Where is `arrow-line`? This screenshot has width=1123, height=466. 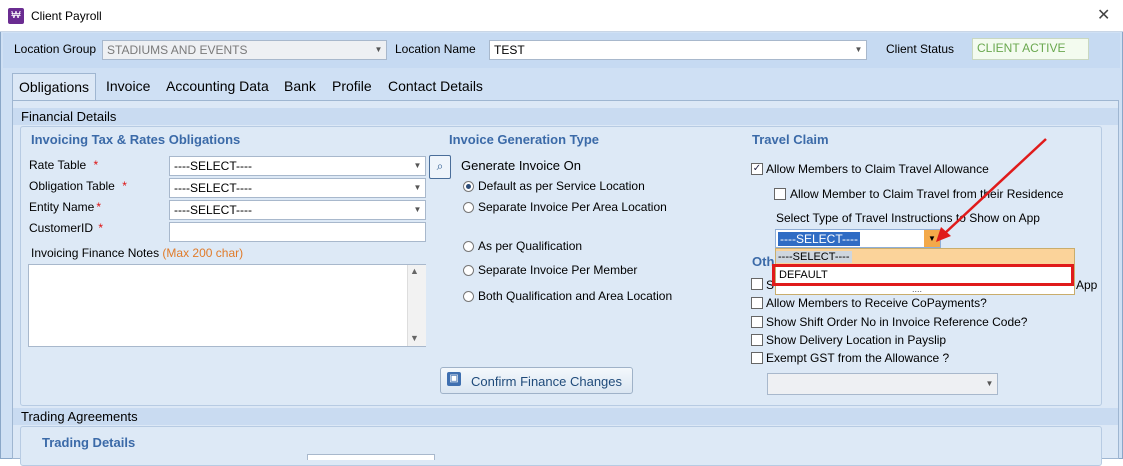
arrow-line is located at coordinates (995, 186).